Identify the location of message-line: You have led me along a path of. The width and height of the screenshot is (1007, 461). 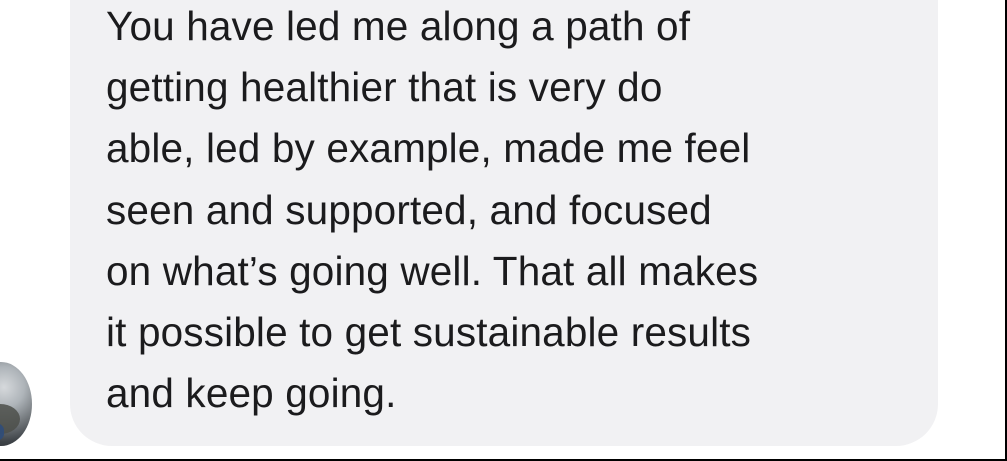
(398, 26).